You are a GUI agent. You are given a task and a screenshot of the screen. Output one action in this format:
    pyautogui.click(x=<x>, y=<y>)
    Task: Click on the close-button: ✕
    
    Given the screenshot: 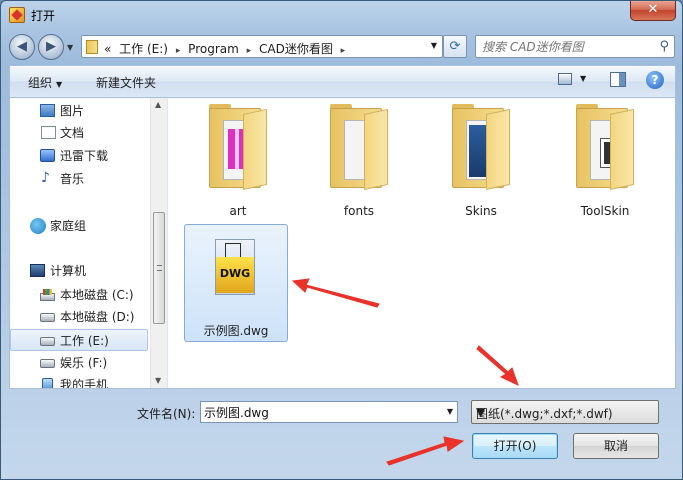 What is the action you would take?
    pyautogui.click(x=653, y=11)
    